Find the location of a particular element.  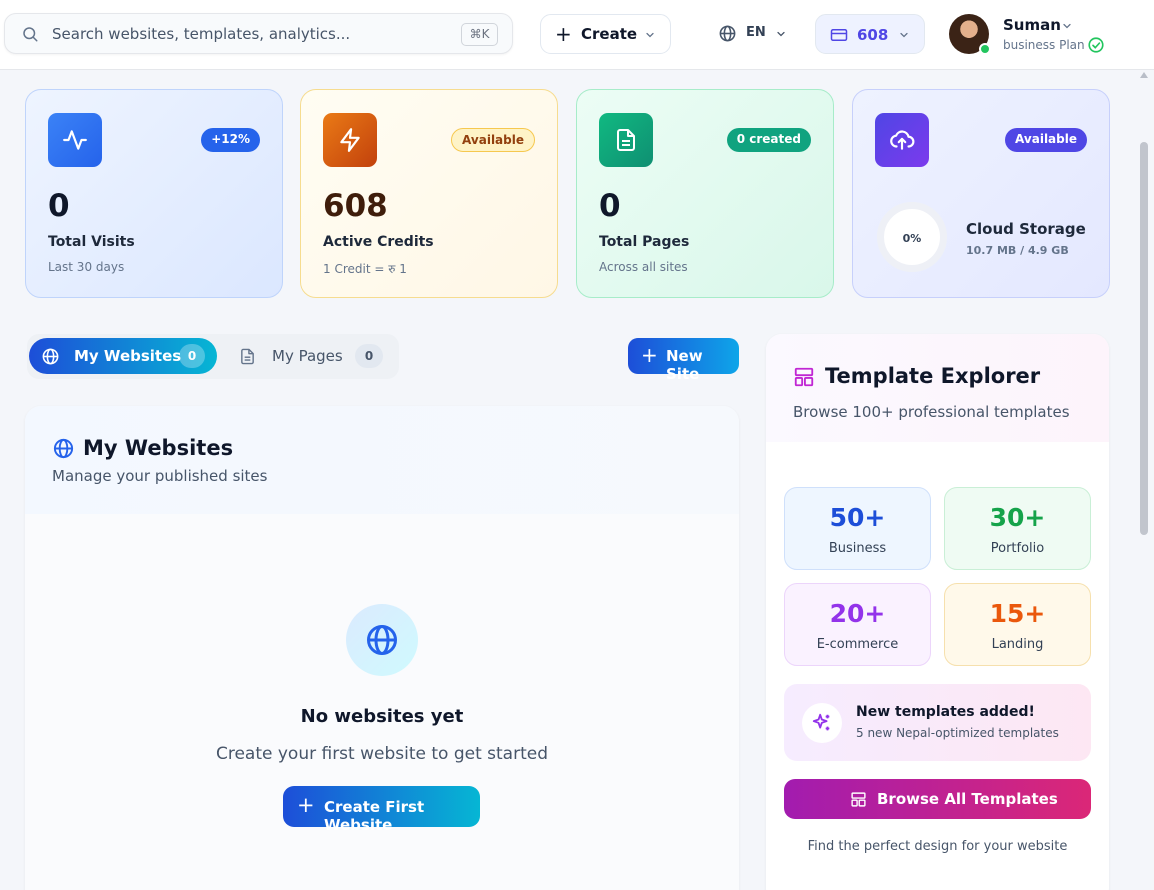

user-name: Suman is located at coordinates (1032, 25).